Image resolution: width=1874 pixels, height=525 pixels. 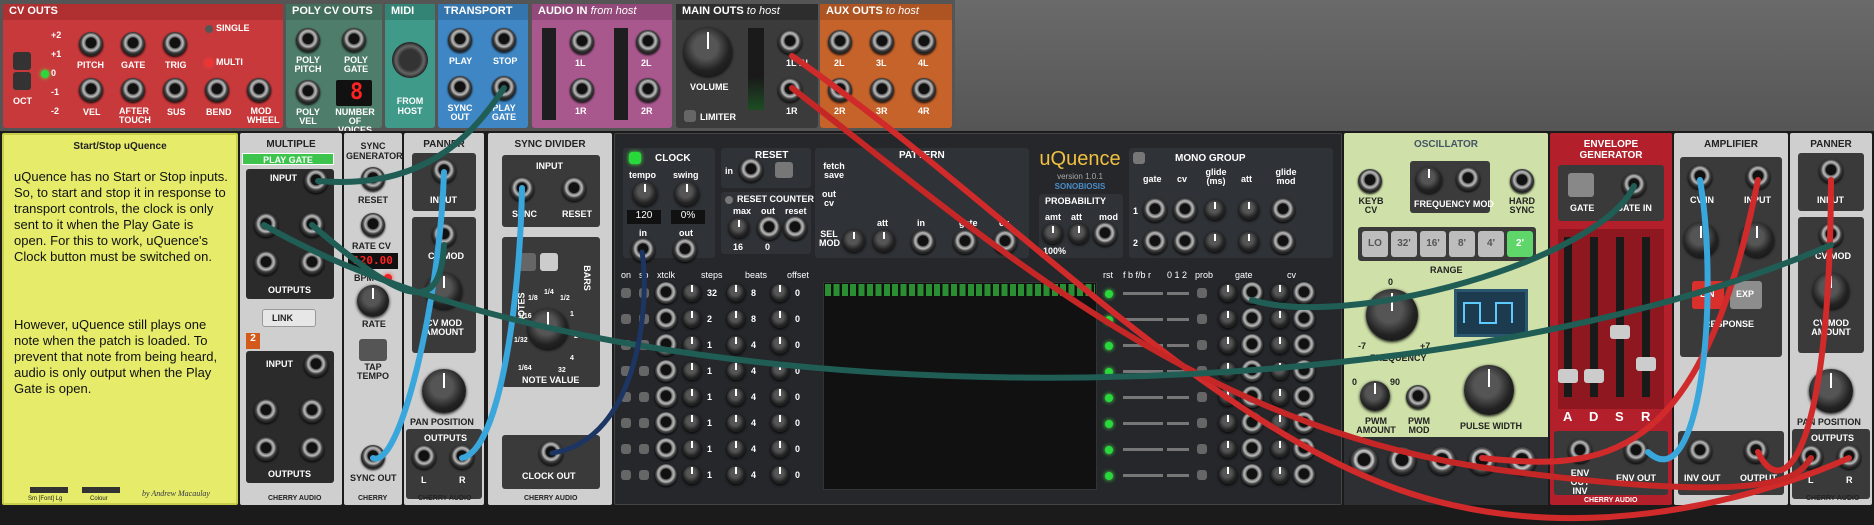 I want to click on sync-out-jack, so click(x=460, y=88).